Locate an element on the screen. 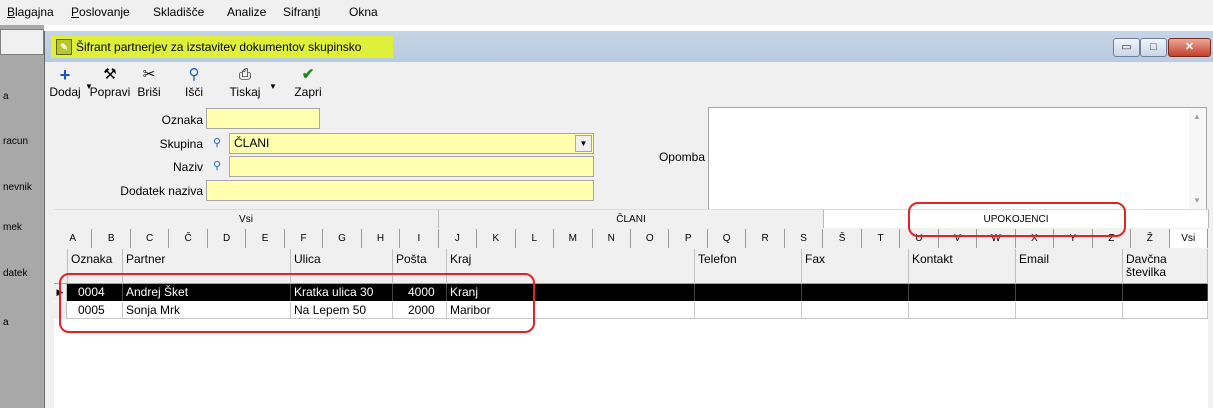 Image resolution: width=1213 pixels, height=408 pixels. letter-tab: D is located at coordinates (227, 238).